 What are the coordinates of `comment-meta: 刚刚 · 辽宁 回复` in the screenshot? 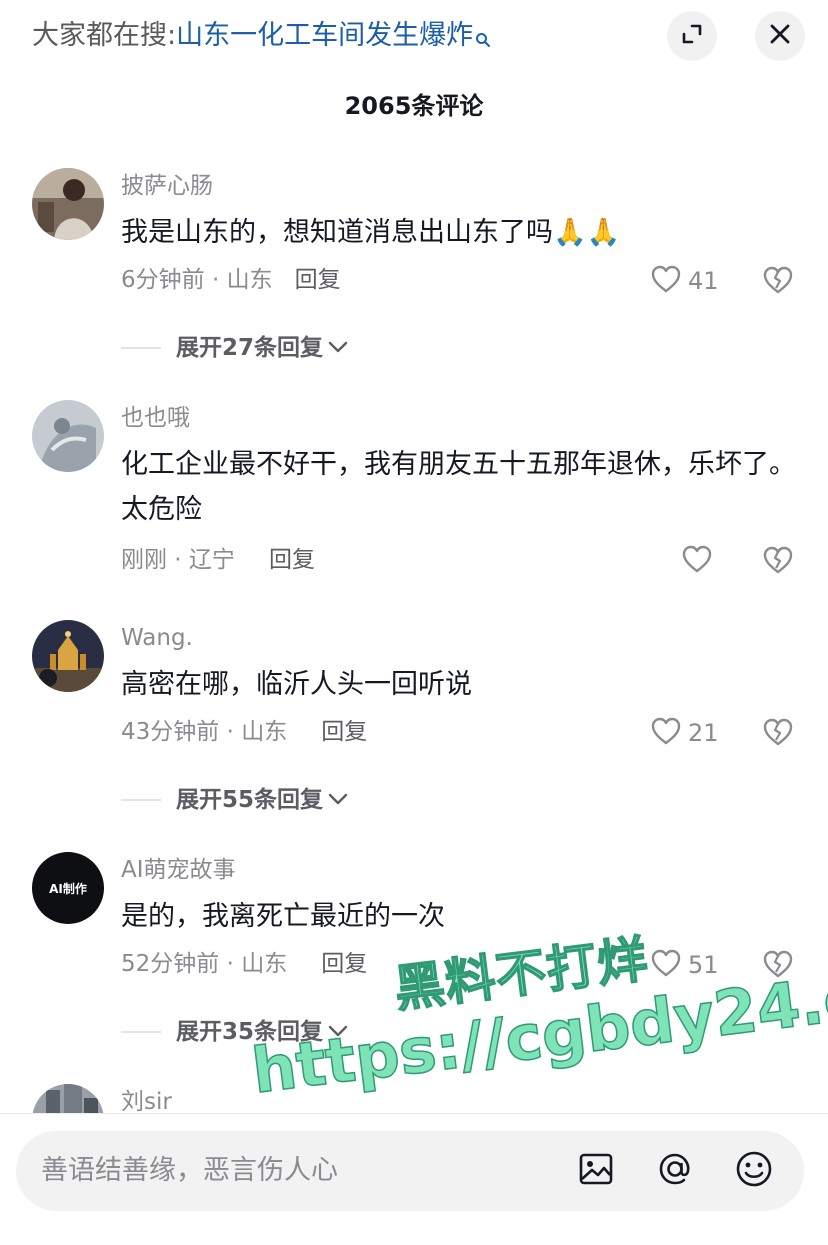 It's located at (218, 560).